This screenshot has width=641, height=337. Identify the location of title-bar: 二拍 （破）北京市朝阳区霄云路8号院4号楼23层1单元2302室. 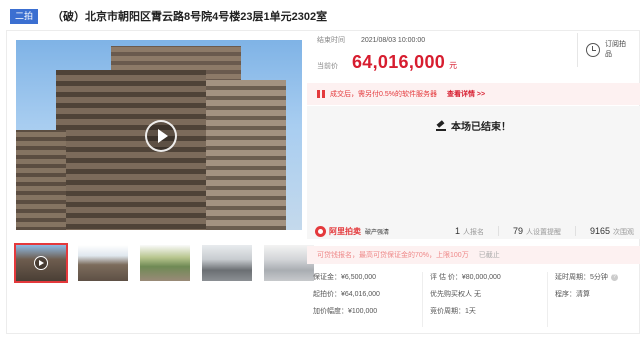
(168, 16).